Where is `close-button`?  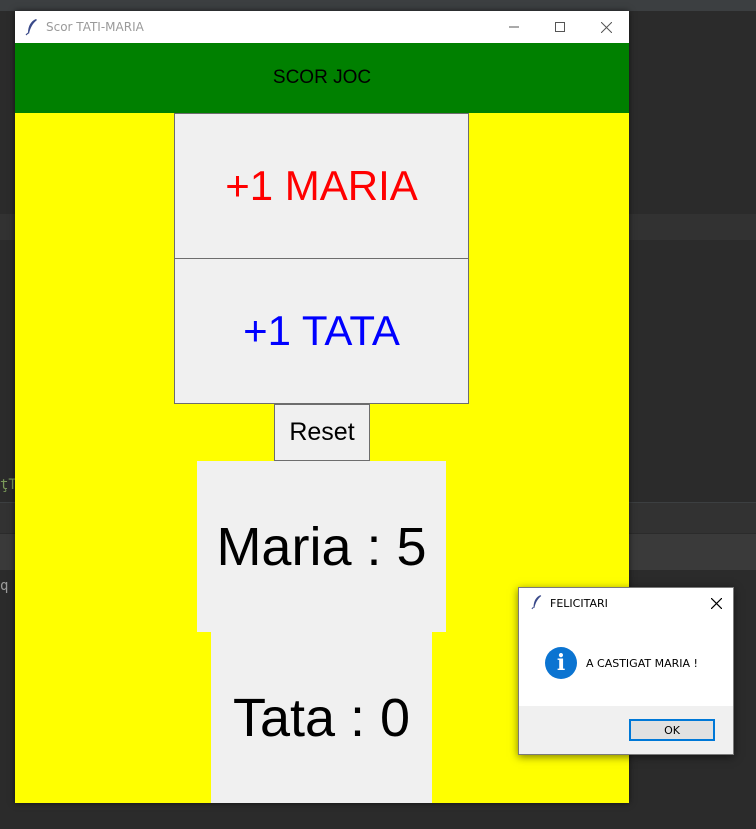 close-button is located at coordinates (606, 27).